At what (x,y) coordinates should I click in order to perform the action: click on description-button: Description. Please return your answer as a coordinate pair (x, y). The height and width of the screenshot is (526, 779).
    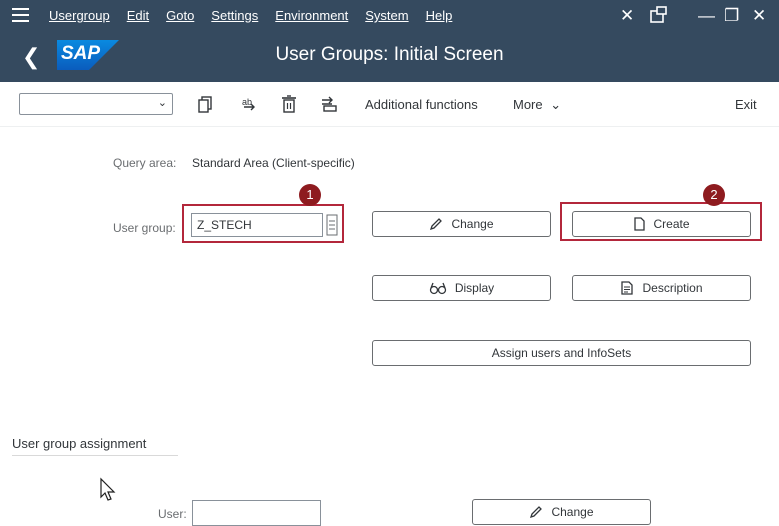
    Looking at the image, I should click on (661, 288).